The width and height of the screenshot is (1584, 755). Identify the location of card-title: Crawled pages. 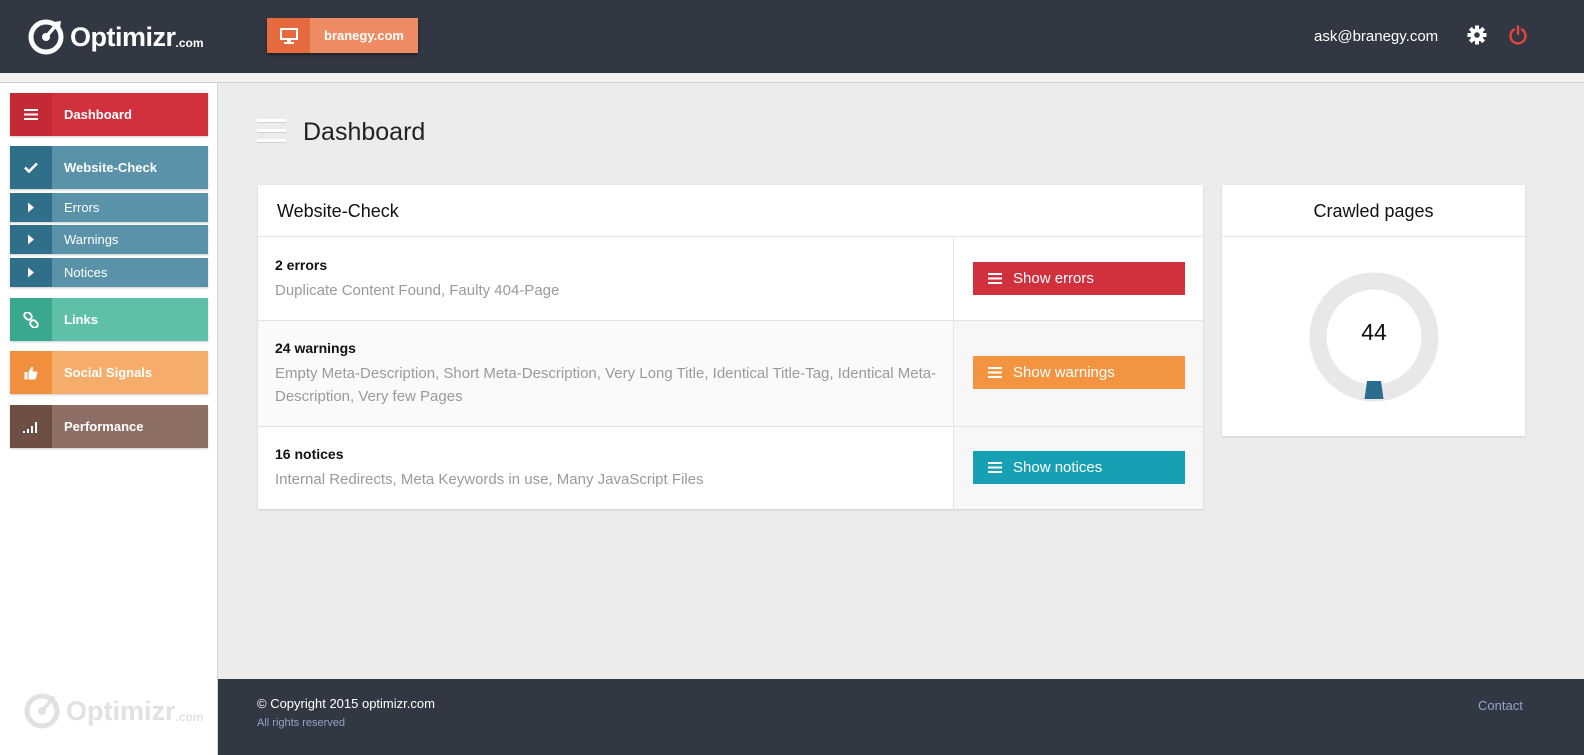
(1373, 211).